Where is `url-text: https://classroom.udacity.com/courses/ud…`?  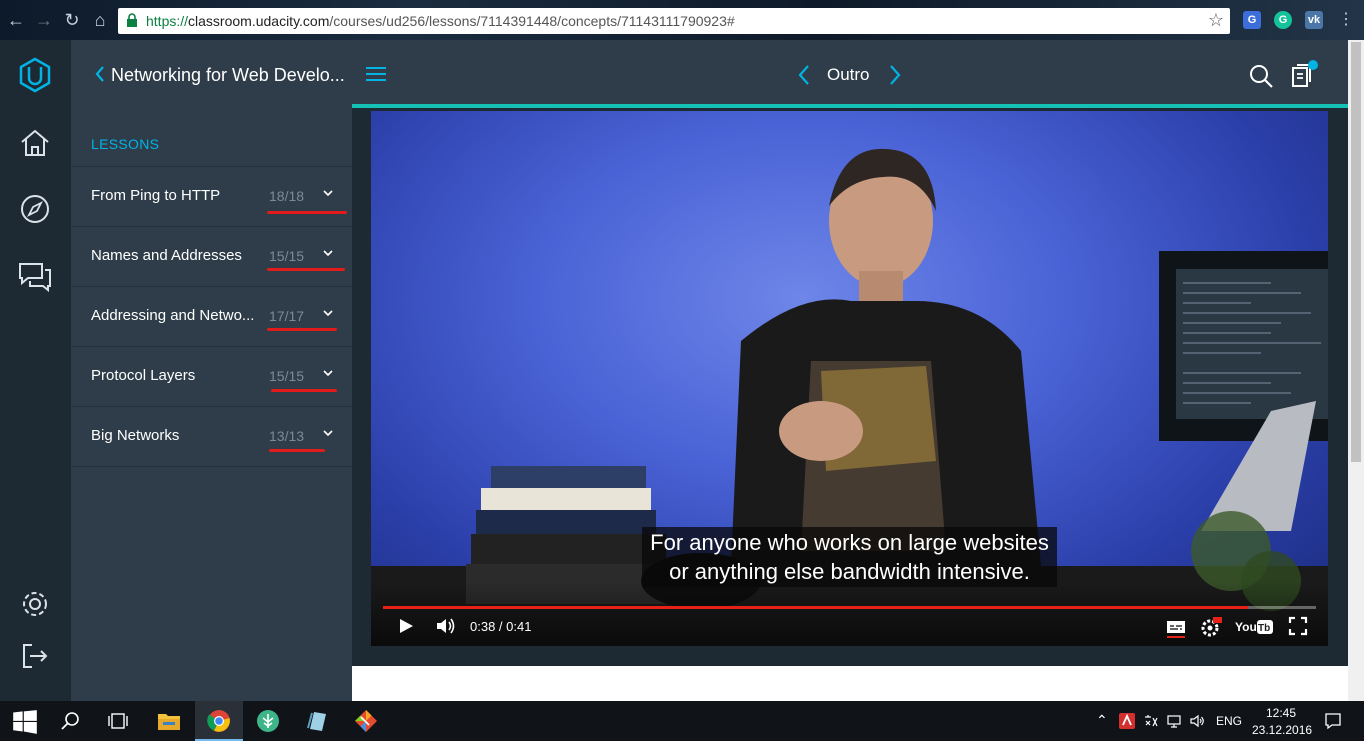
url-text: https://classroom.udacity.com/courses/ud… is located at coordinates (440, 21).